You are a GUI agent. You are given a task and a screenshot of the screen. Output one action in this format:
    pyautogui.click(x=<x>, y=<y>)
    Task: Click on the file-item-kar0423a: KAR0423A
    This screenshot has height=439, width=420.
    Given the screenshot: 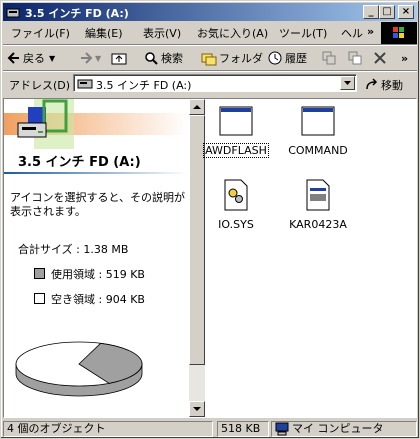 What is the action you would take?
    pyautogui.click(x=318, y=205)
    